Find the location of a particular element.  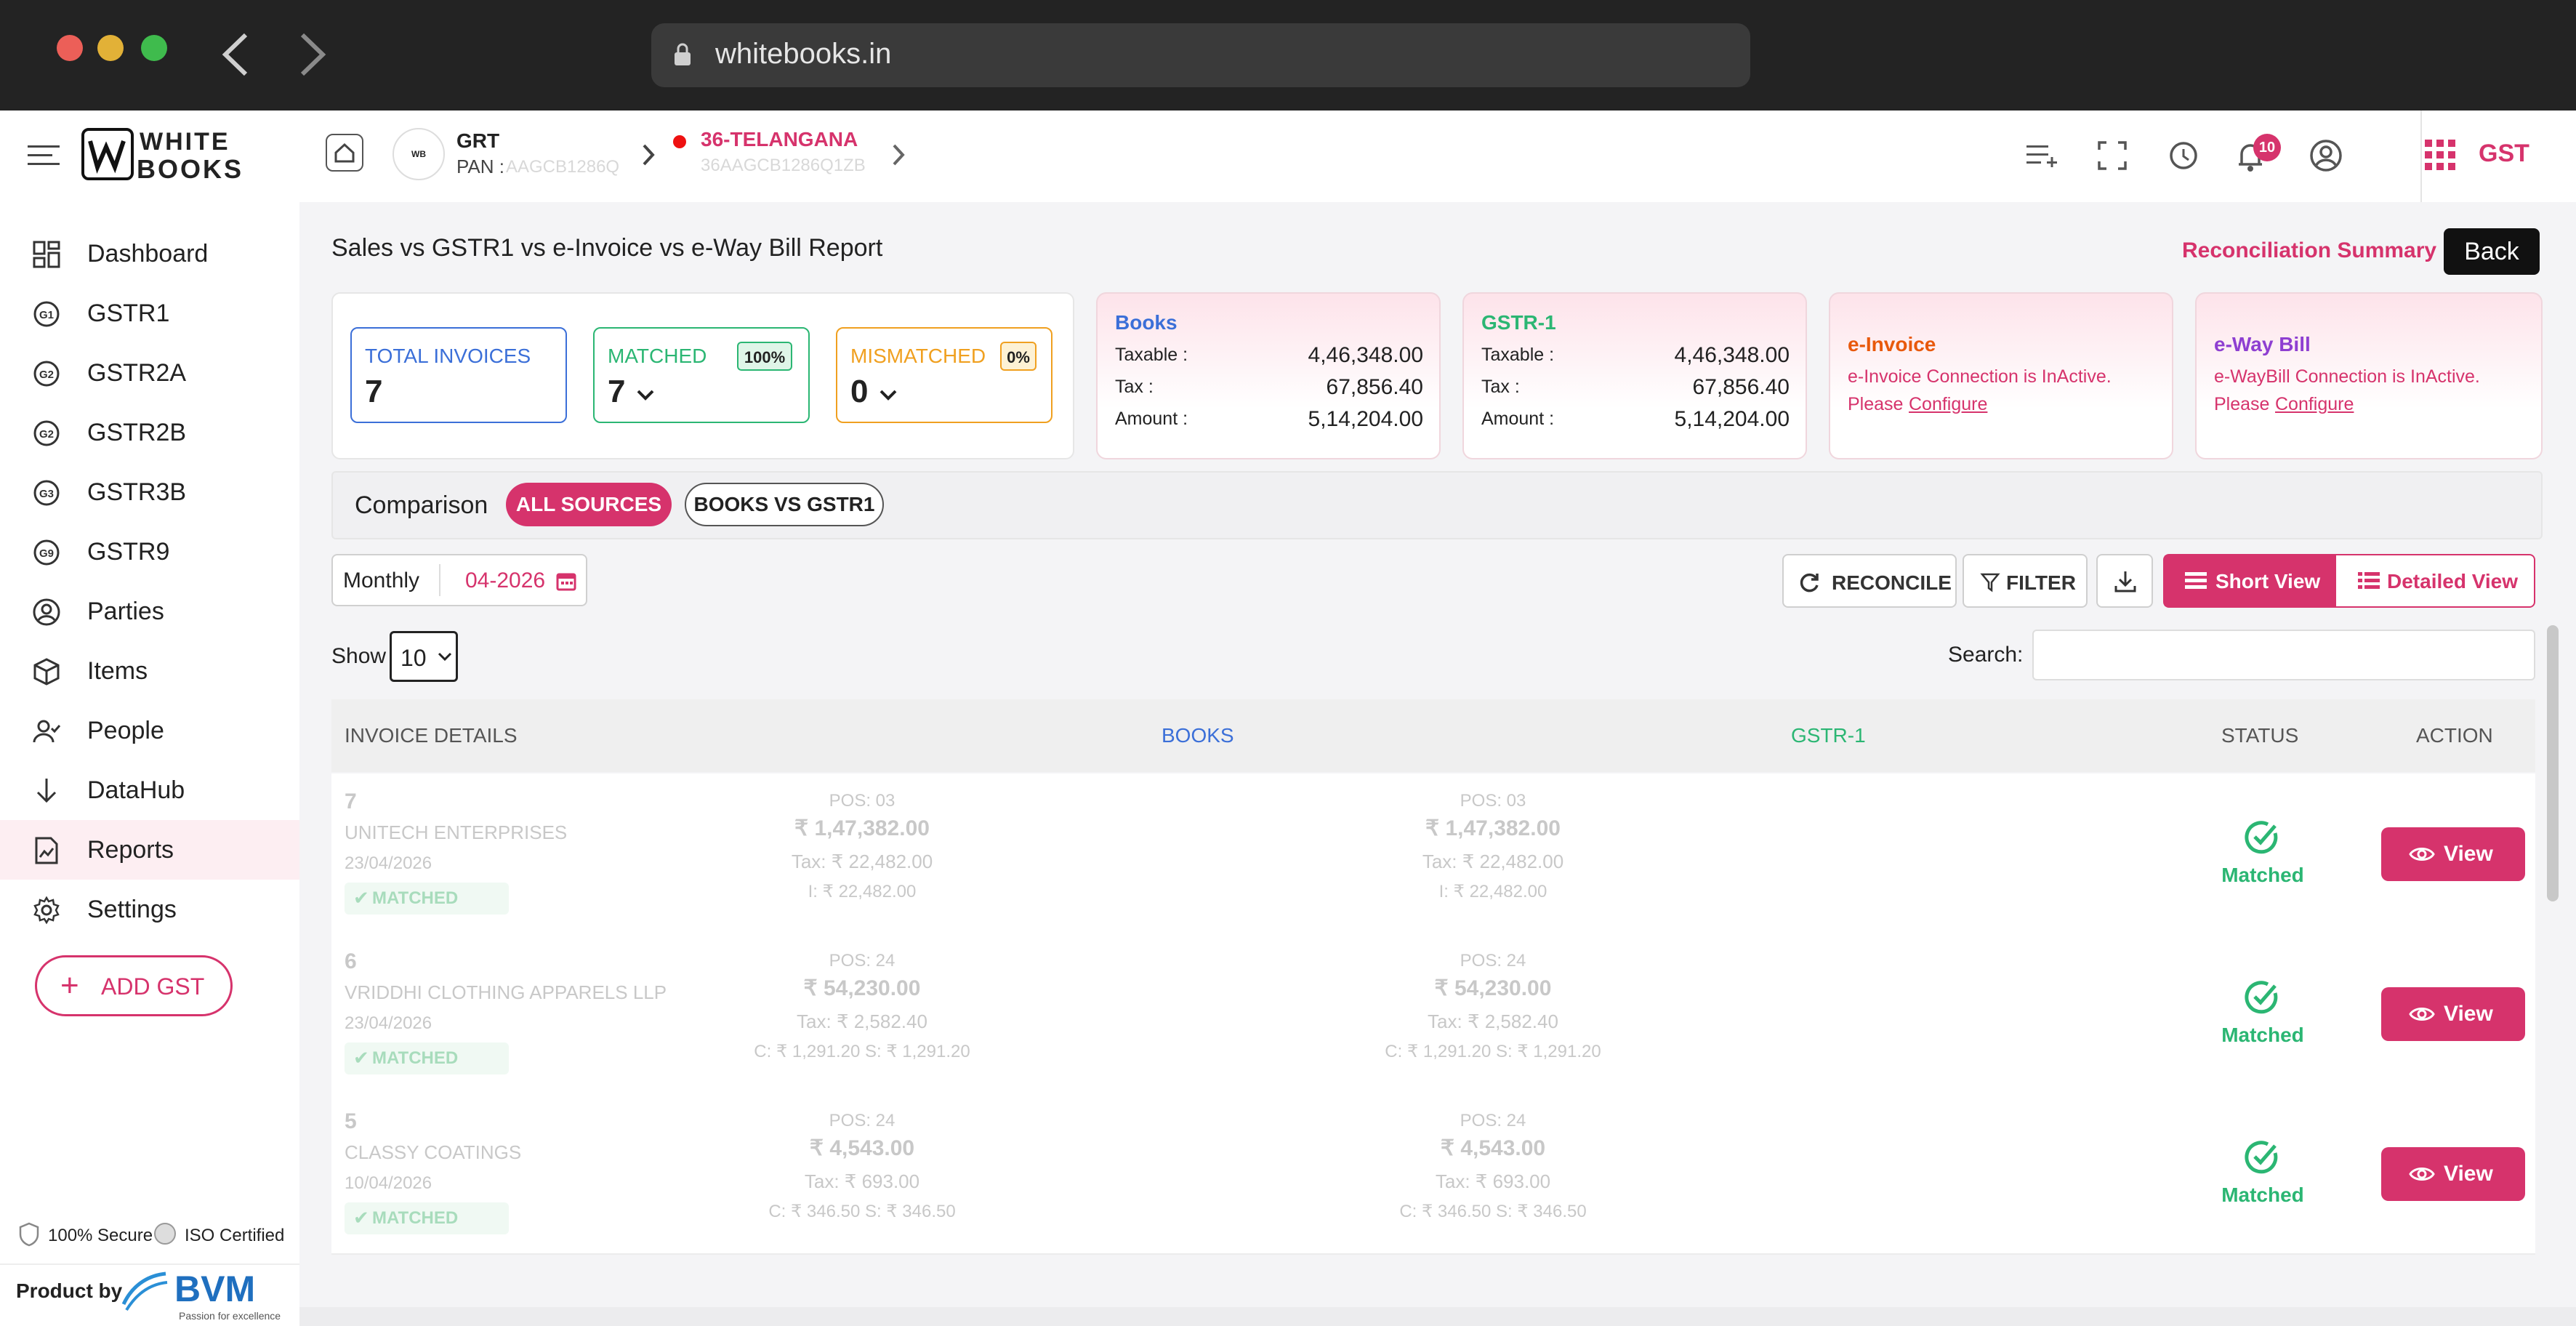

sidebar-item-gstr9: G9 GSTR9 is located at coordinates (149, 552).